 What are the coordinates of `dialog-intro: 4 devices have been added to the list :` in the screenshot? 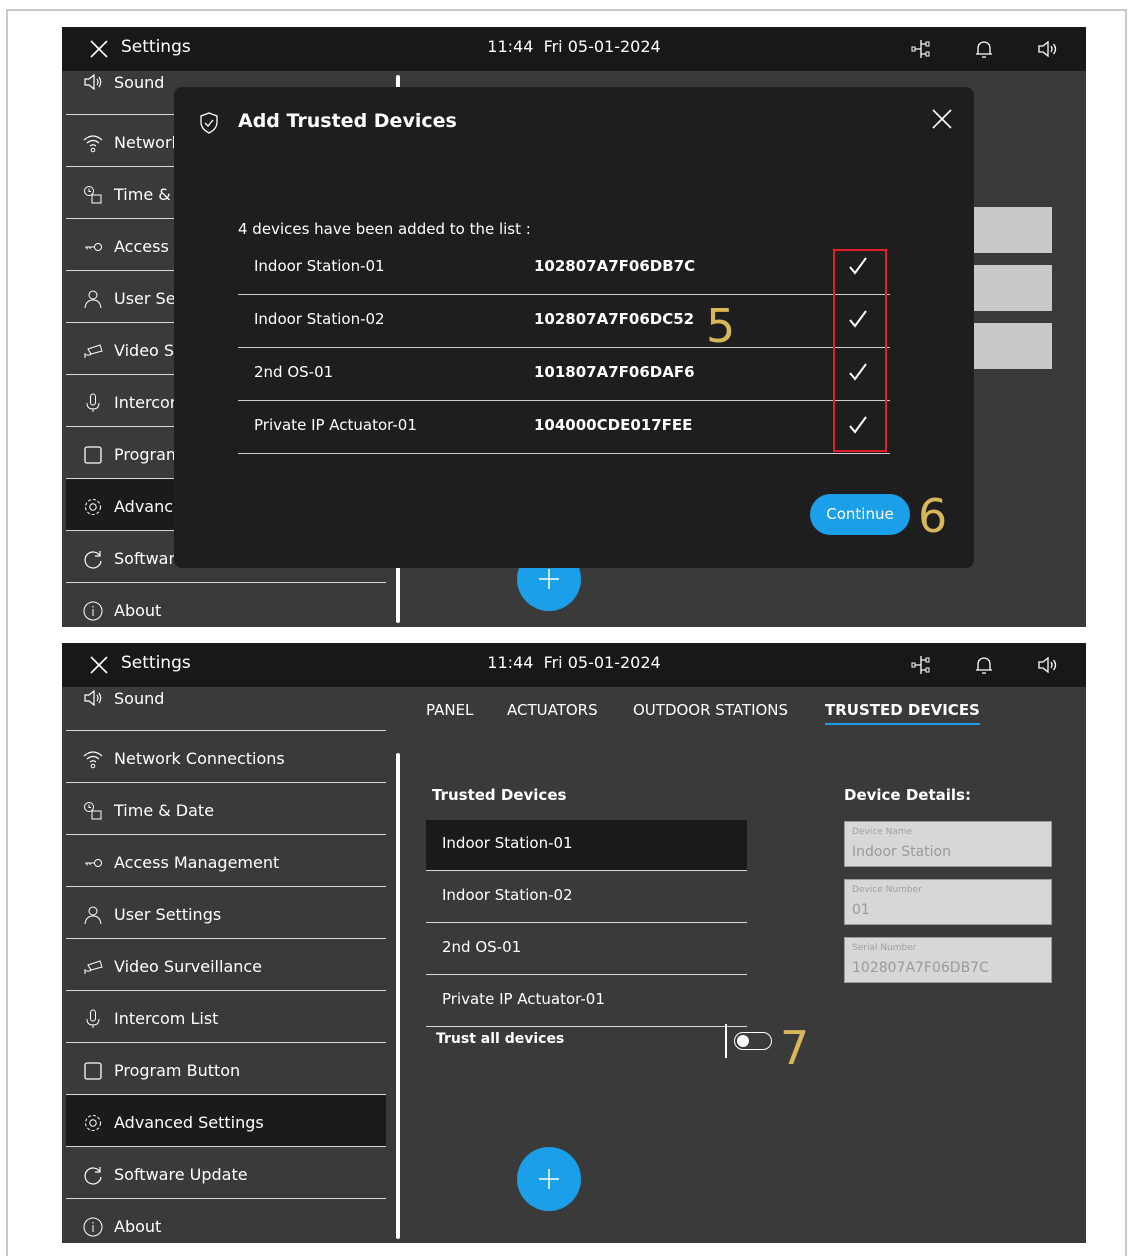 It's located at (384, 229).